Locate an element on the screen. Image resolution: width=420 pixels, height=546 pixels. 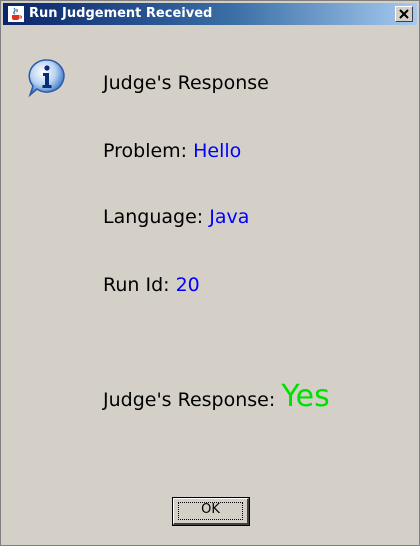
title-bar: Run Judgement Received is located at coordinates (210, 14).